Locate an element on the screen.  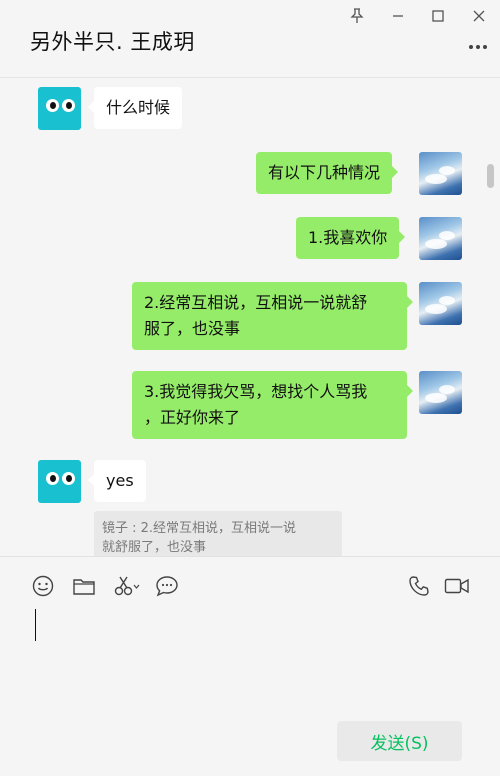
send-button: 发送(S) is located at coordinates (399, 741).